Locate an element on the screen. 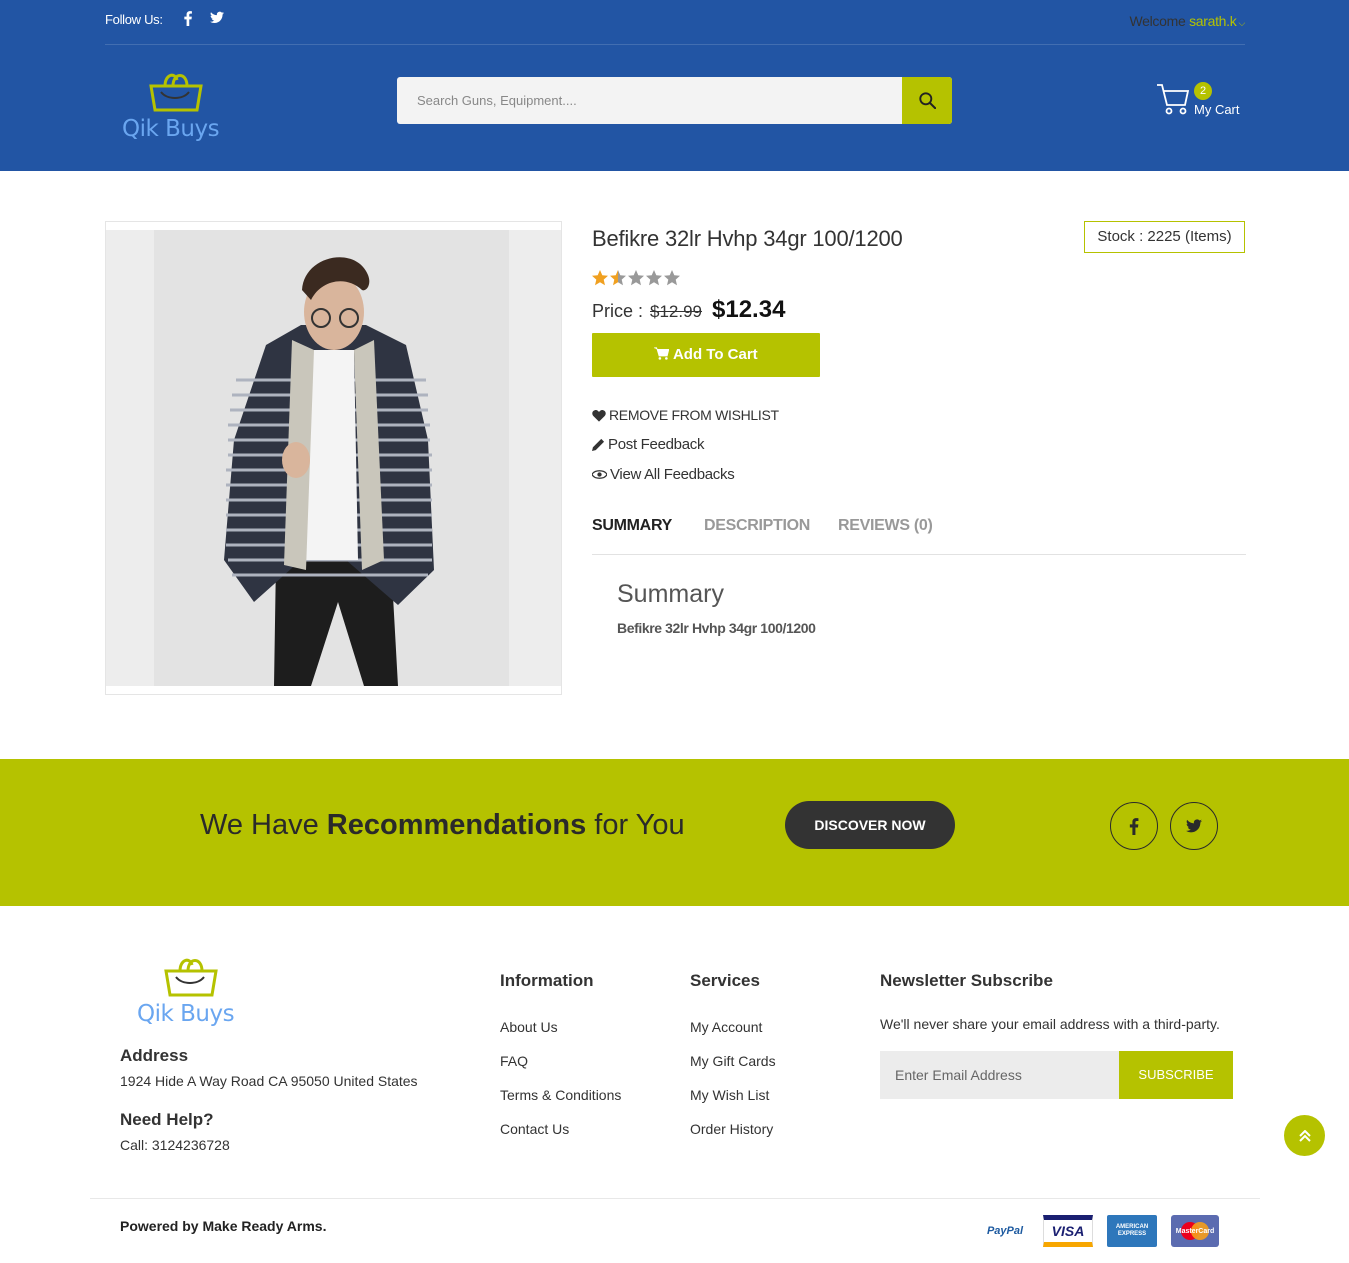 The width and height of the screenshot is (1349, 1263). rating-stars is located at coordinates (636, 278).